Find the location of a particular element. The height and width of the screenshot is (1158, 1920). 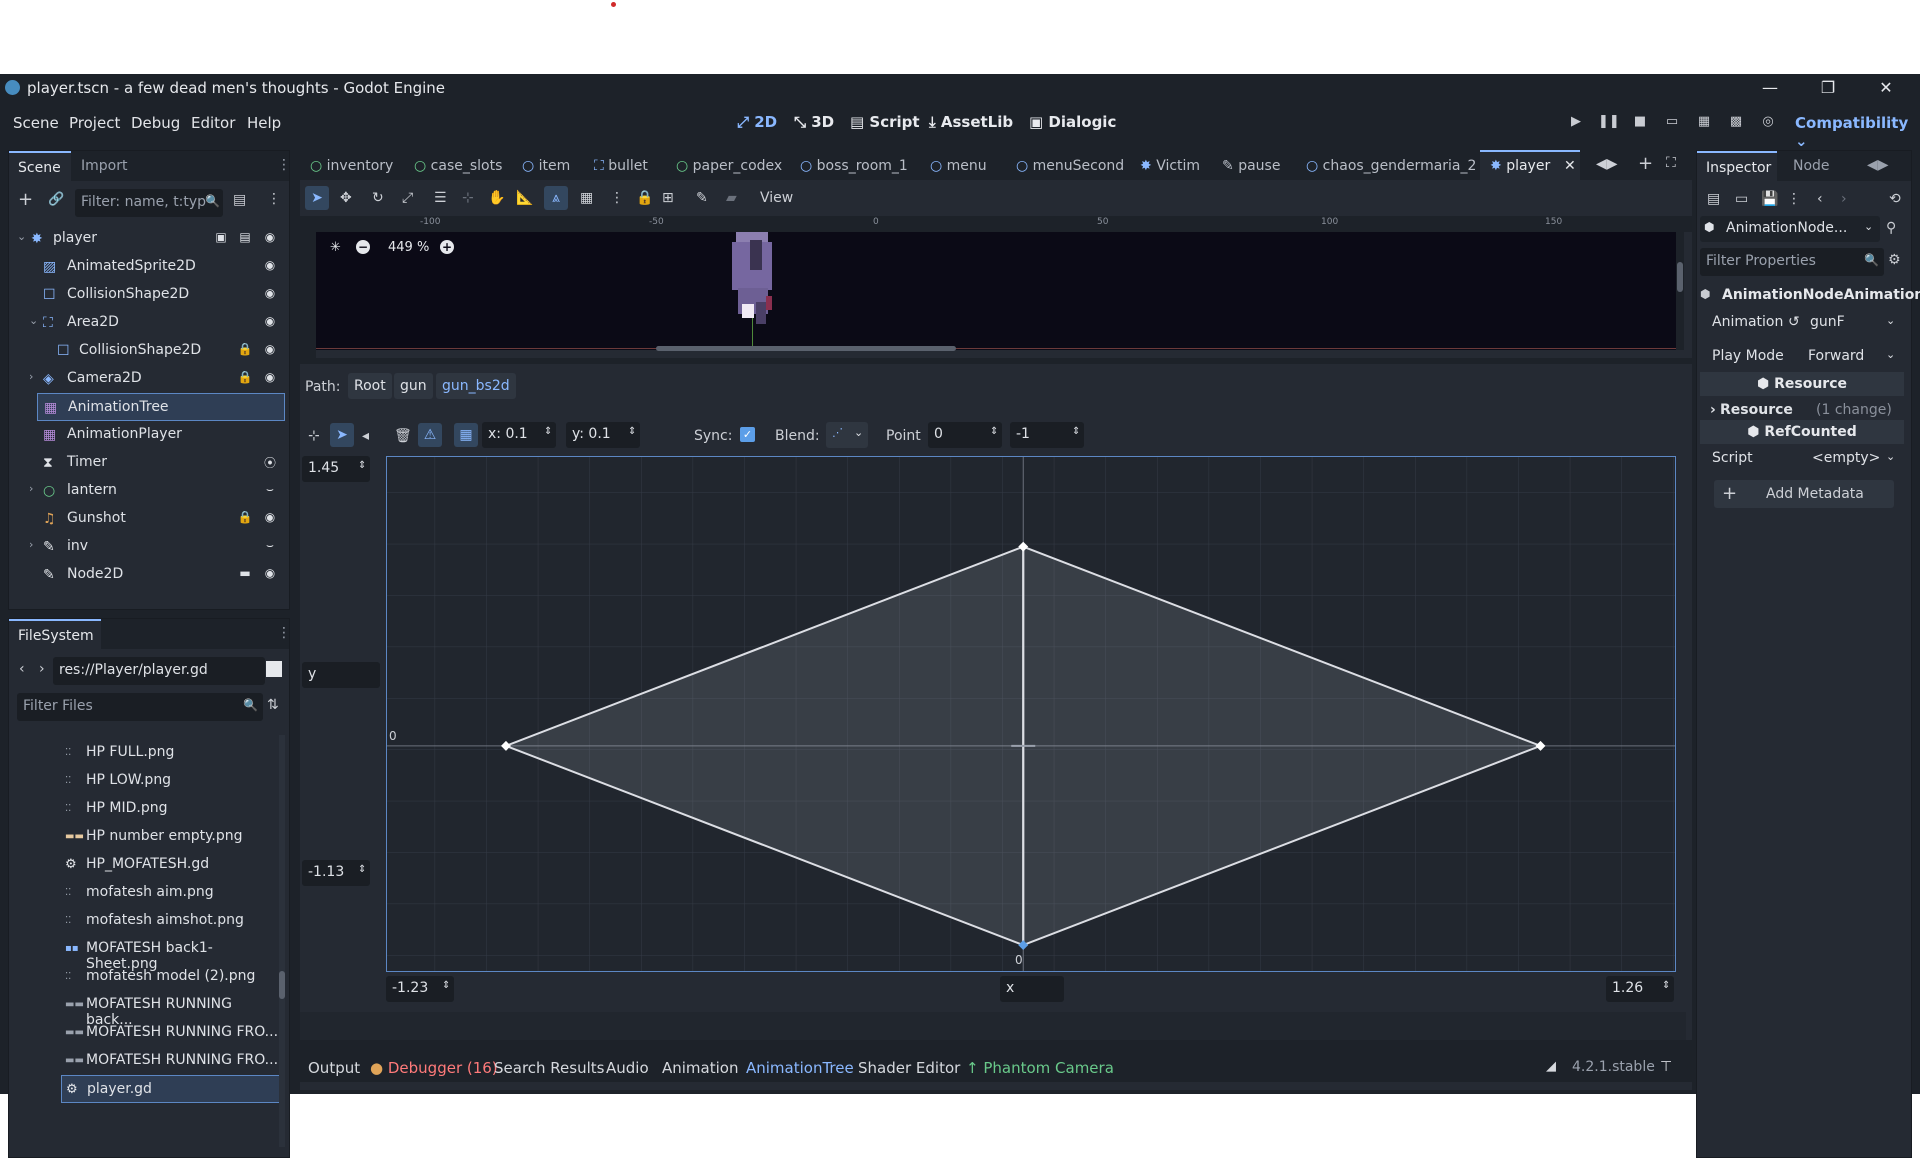

tree-node-area2d: ⌄ ⛶ Area2D ◉ is located at coordinates (147, 323).